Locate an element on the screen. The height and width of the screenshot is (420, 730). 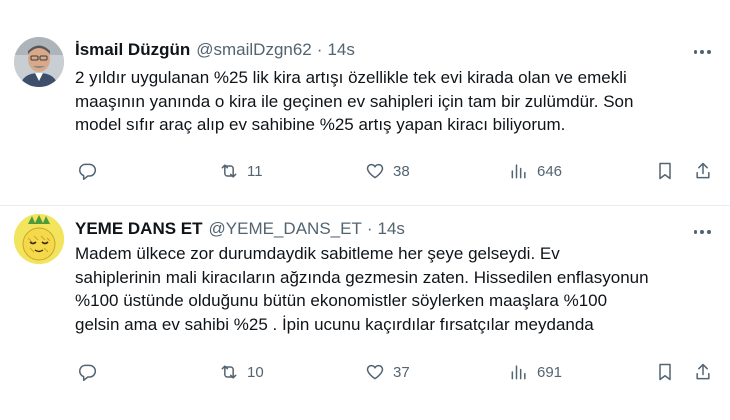
tweet-actions: 11 38 646 is located at coordinates (395, 171).